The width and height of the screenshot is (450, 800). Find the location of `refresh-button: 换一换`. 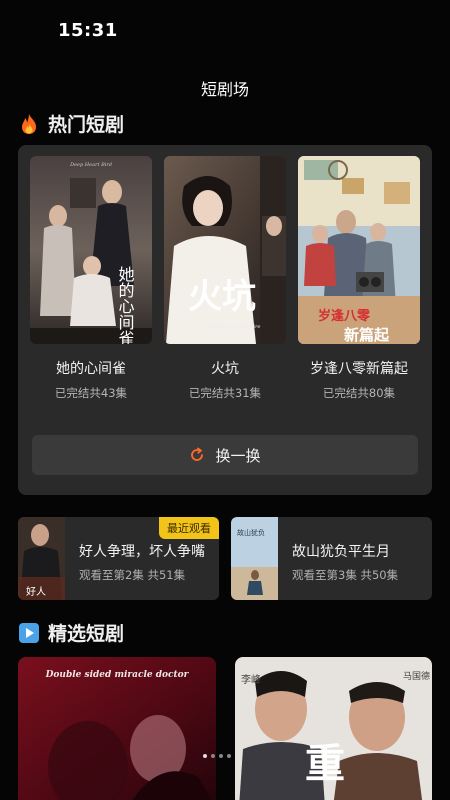

refresh-button: 换一换 is located at coordinates (225, 455).